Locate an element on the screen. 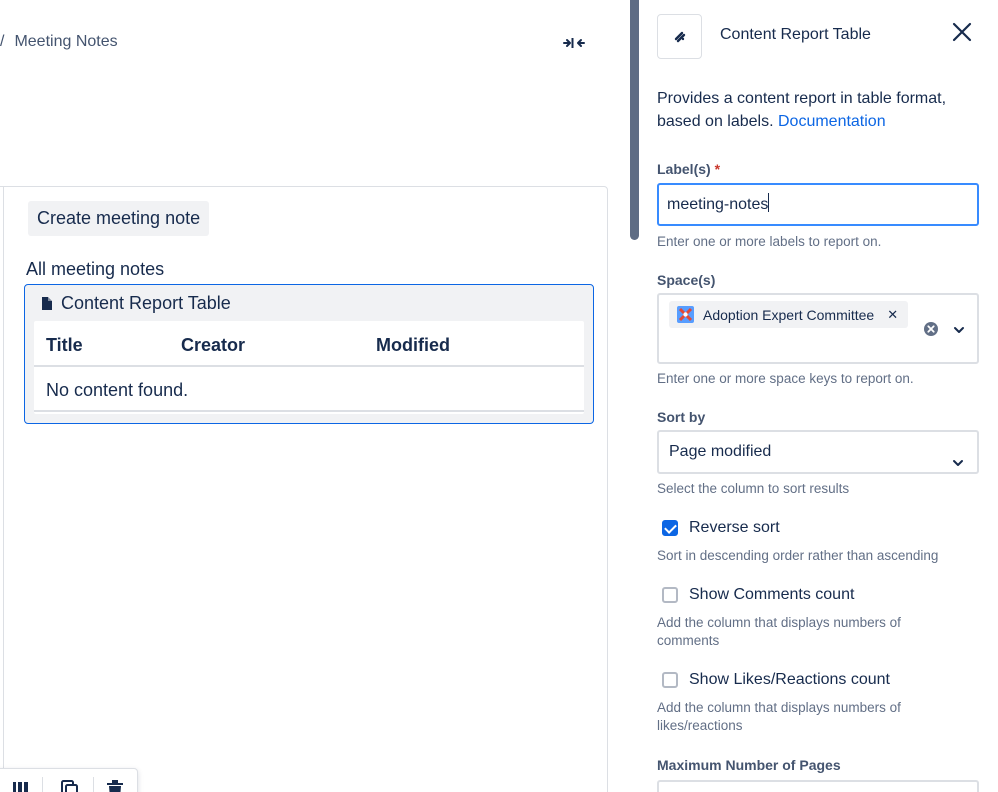 The image size is (998, 792). copy-button is located at coordinates (70, 785).